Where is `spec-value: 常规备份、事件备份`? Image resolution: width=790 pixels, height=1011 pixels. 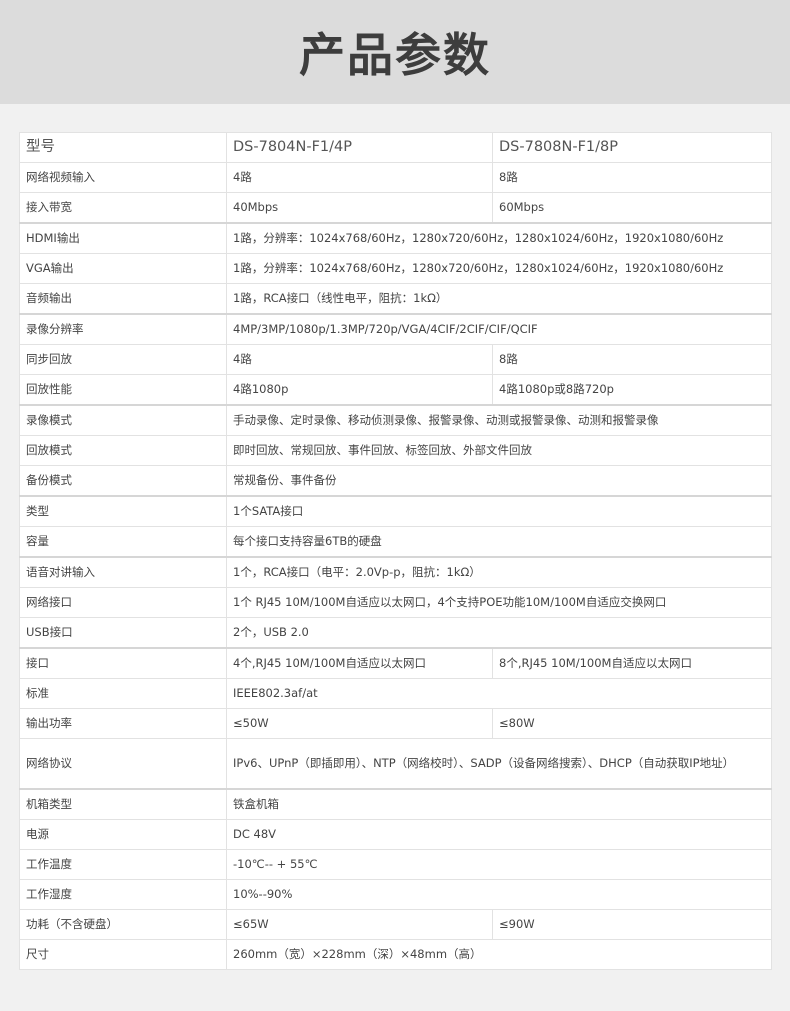
spec-value: 常规备份、事件备份 is located at coordinates (499, 481).